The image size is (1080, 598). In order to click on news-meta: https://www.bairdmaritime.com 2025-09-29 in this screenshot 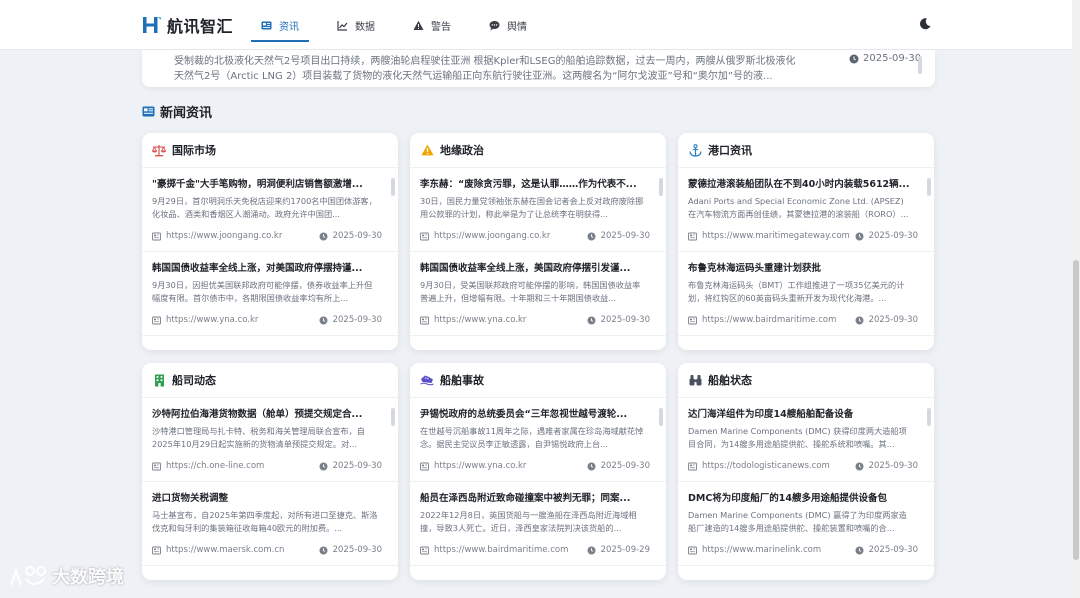, I will do `click(535, 550)`.